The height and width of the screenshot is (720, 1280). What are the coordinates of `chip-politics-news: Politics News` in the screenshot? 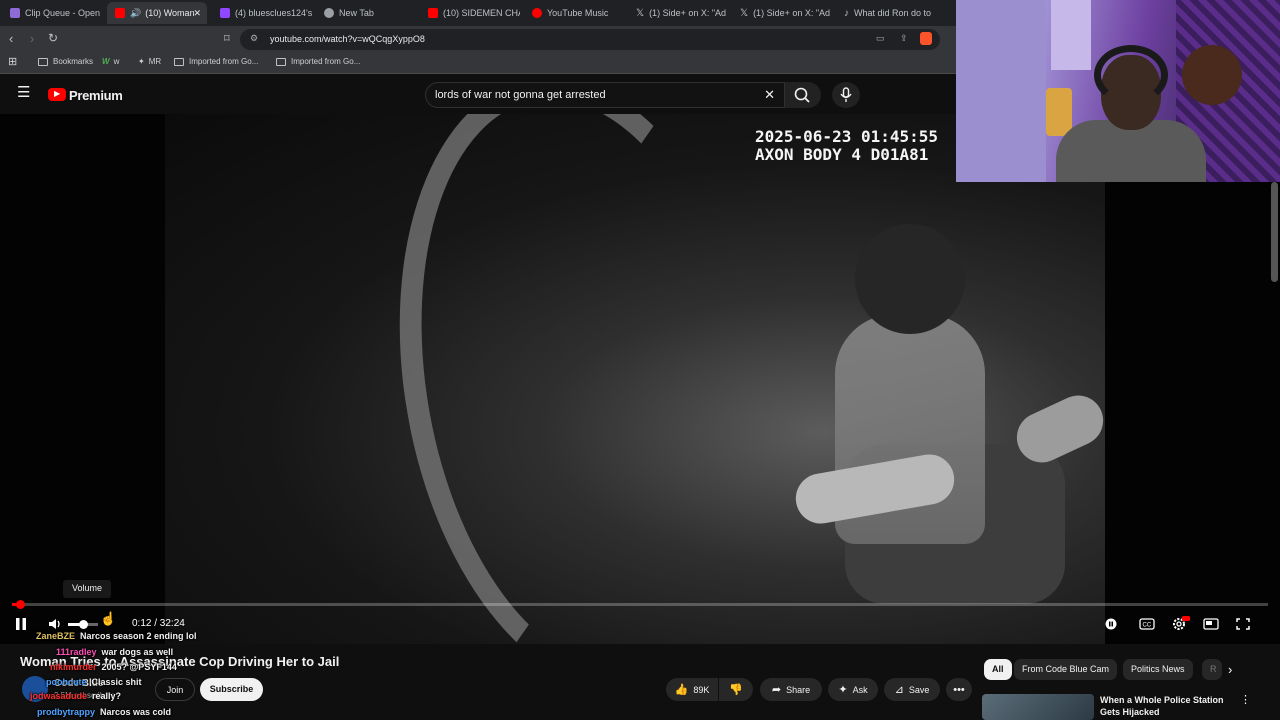 It's located at (1158, 669).